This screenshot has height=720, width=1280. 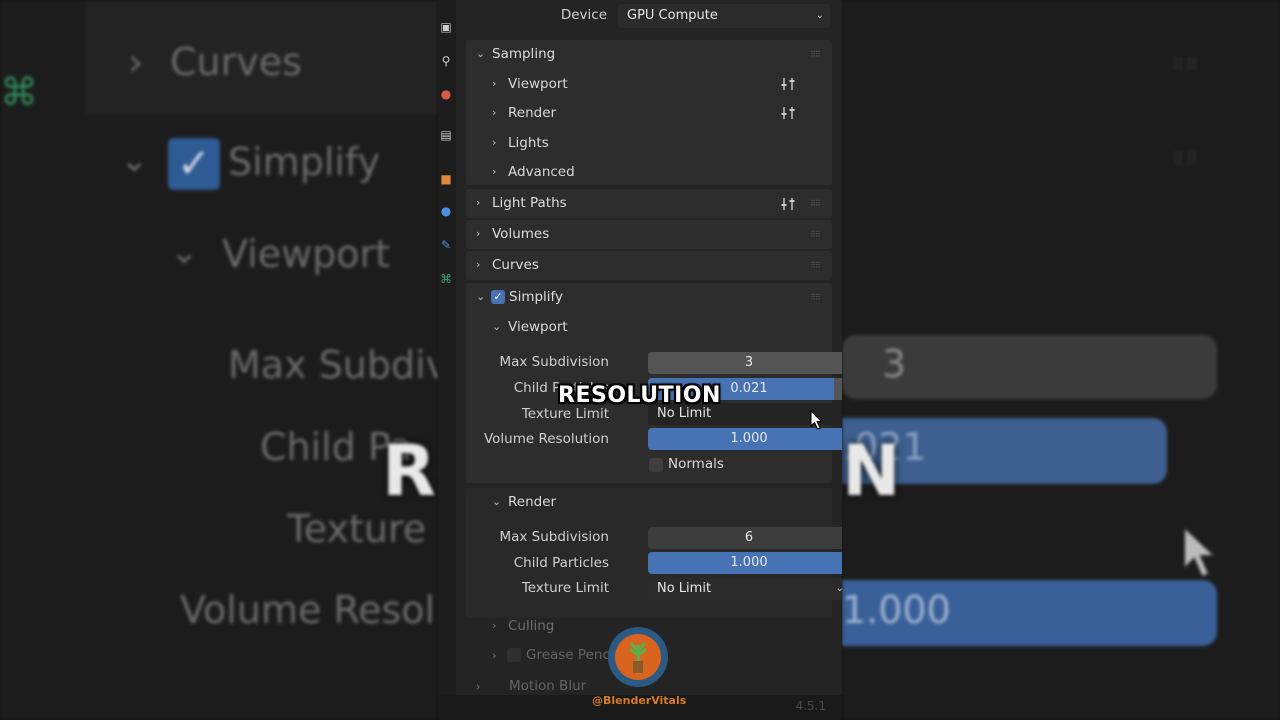 What do you see at coordinates (608, 626) in the screenshot?
I see `culling-header: Culling` at bounding box center [608, 626].